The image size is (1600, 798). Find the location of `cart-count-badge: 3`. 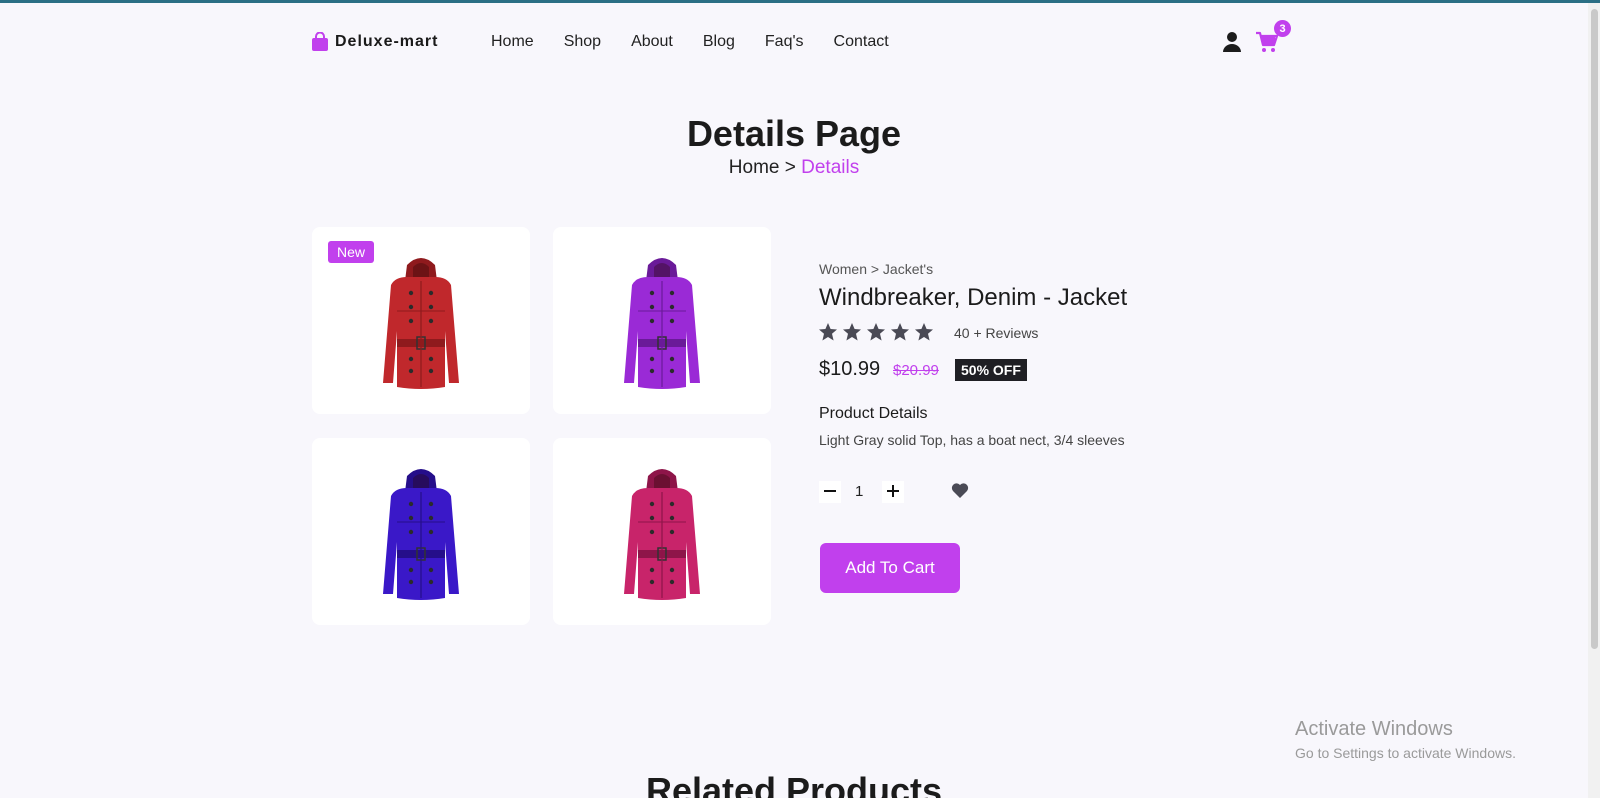

cart-count-badge: 3 is located at coordinates (1282, 28).